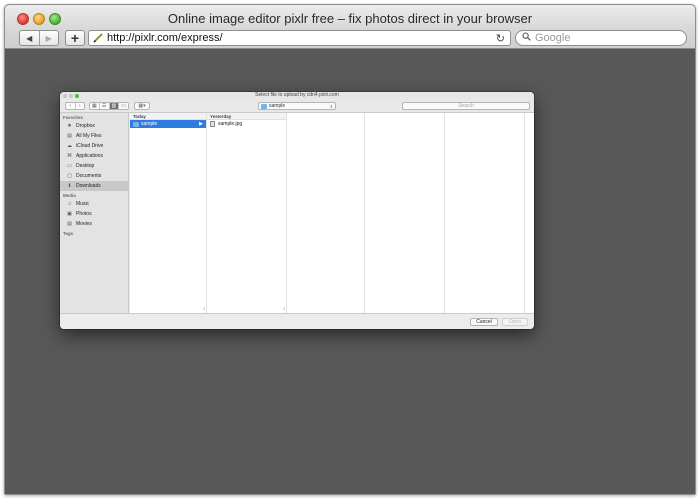  I want to click on photos-icon: ▣, so click(69, 214).